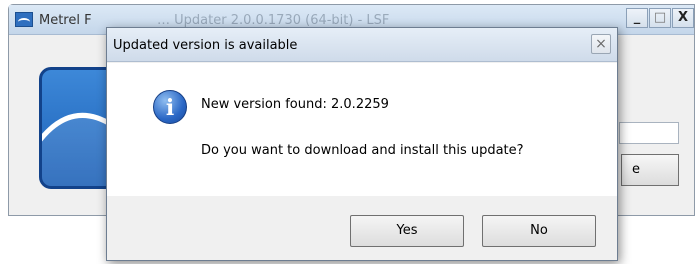  Describe the element at coordinates (407, 231) in the screenshot. I see `yes-button: Yes` at that location.